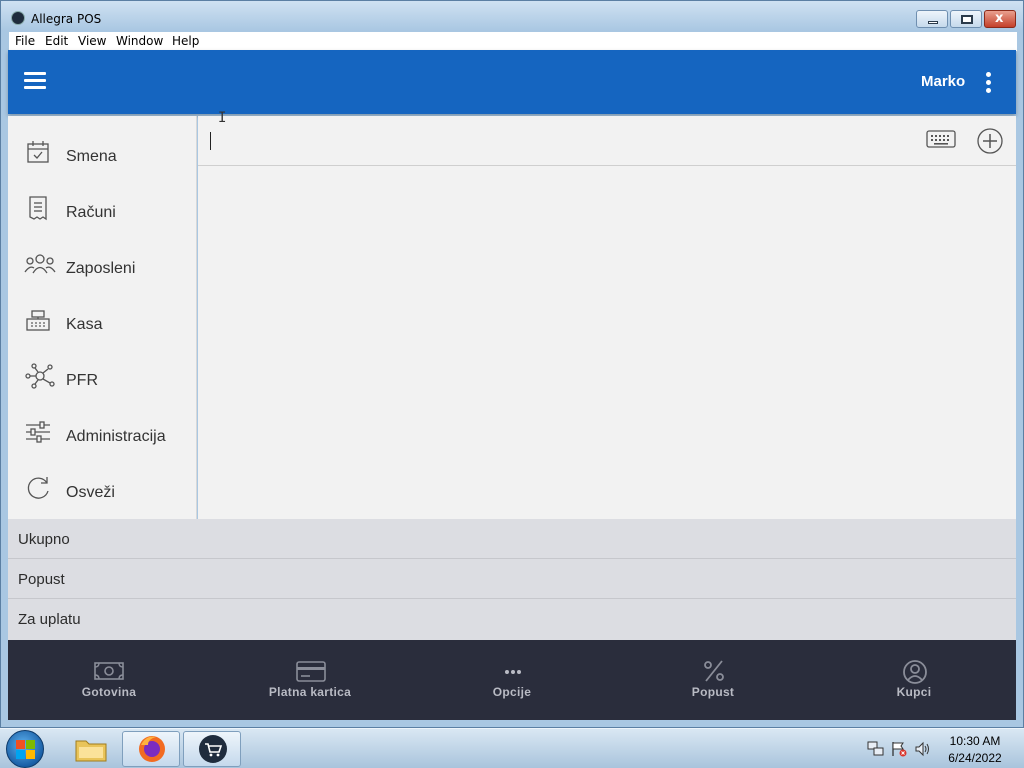  Describe the element at coordinates (38, 488) in the screenshot. I see `refresh-icon` at that location.